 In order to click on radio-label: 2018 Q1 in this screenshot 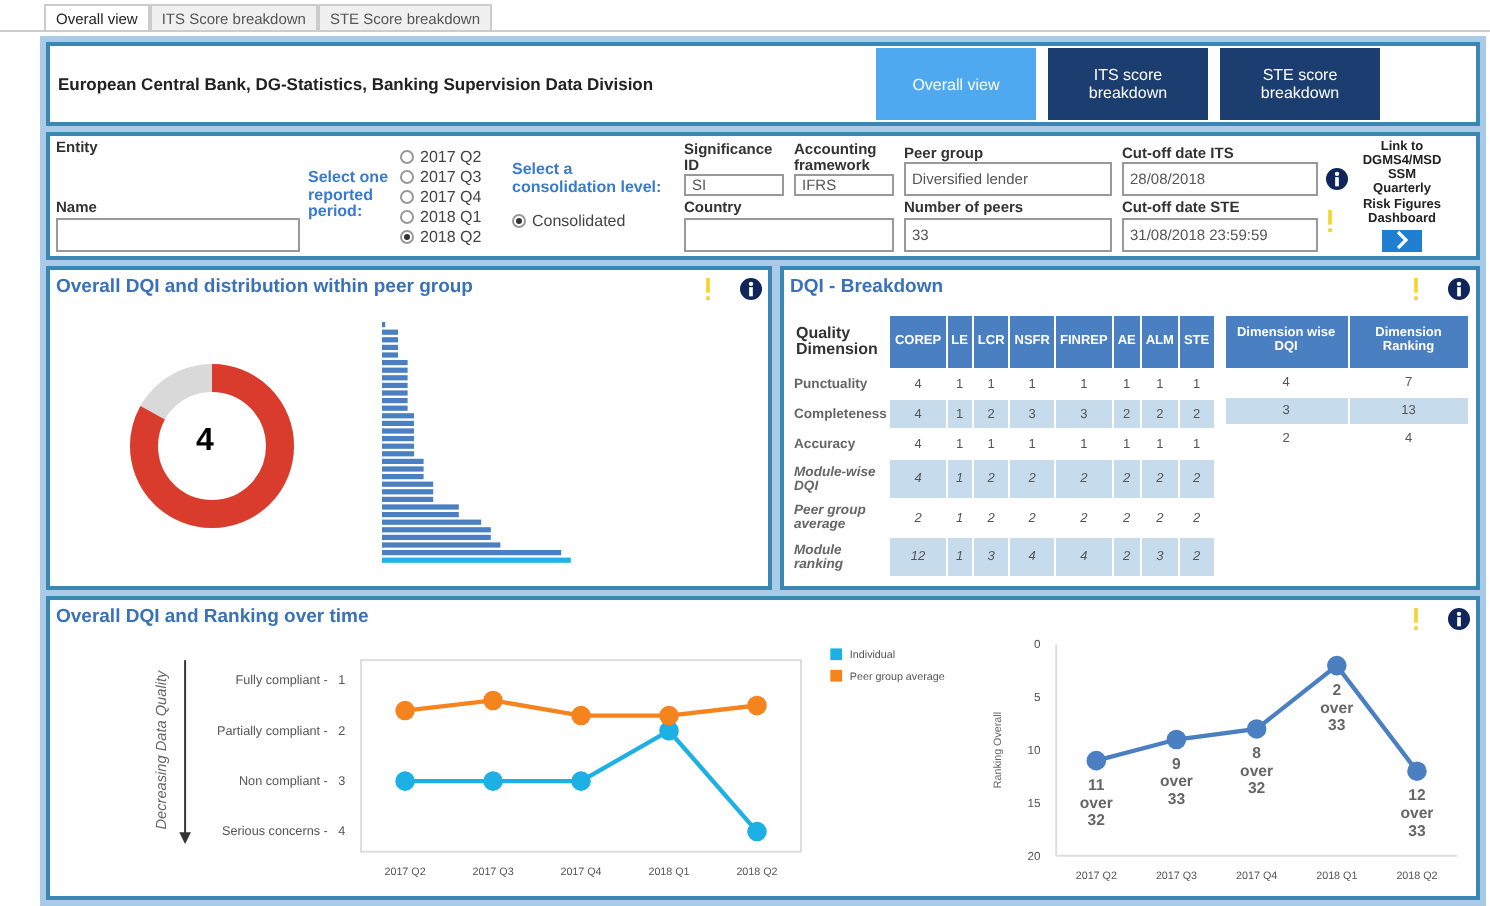, I will do `click(451, 216)`.